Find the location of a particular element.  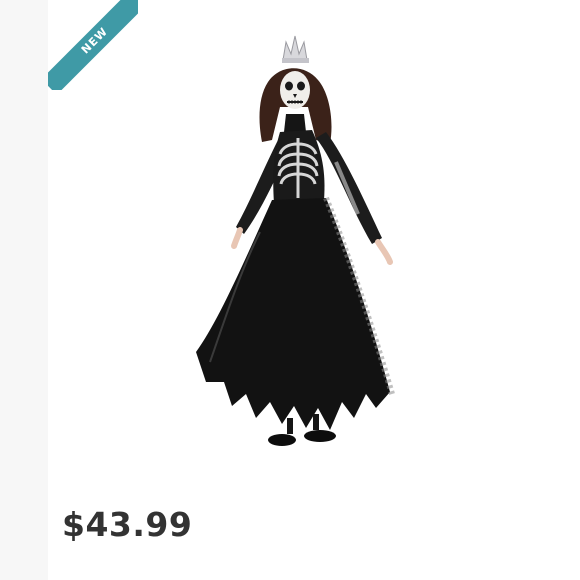

right-shoe is located at coordinates (320, 436).